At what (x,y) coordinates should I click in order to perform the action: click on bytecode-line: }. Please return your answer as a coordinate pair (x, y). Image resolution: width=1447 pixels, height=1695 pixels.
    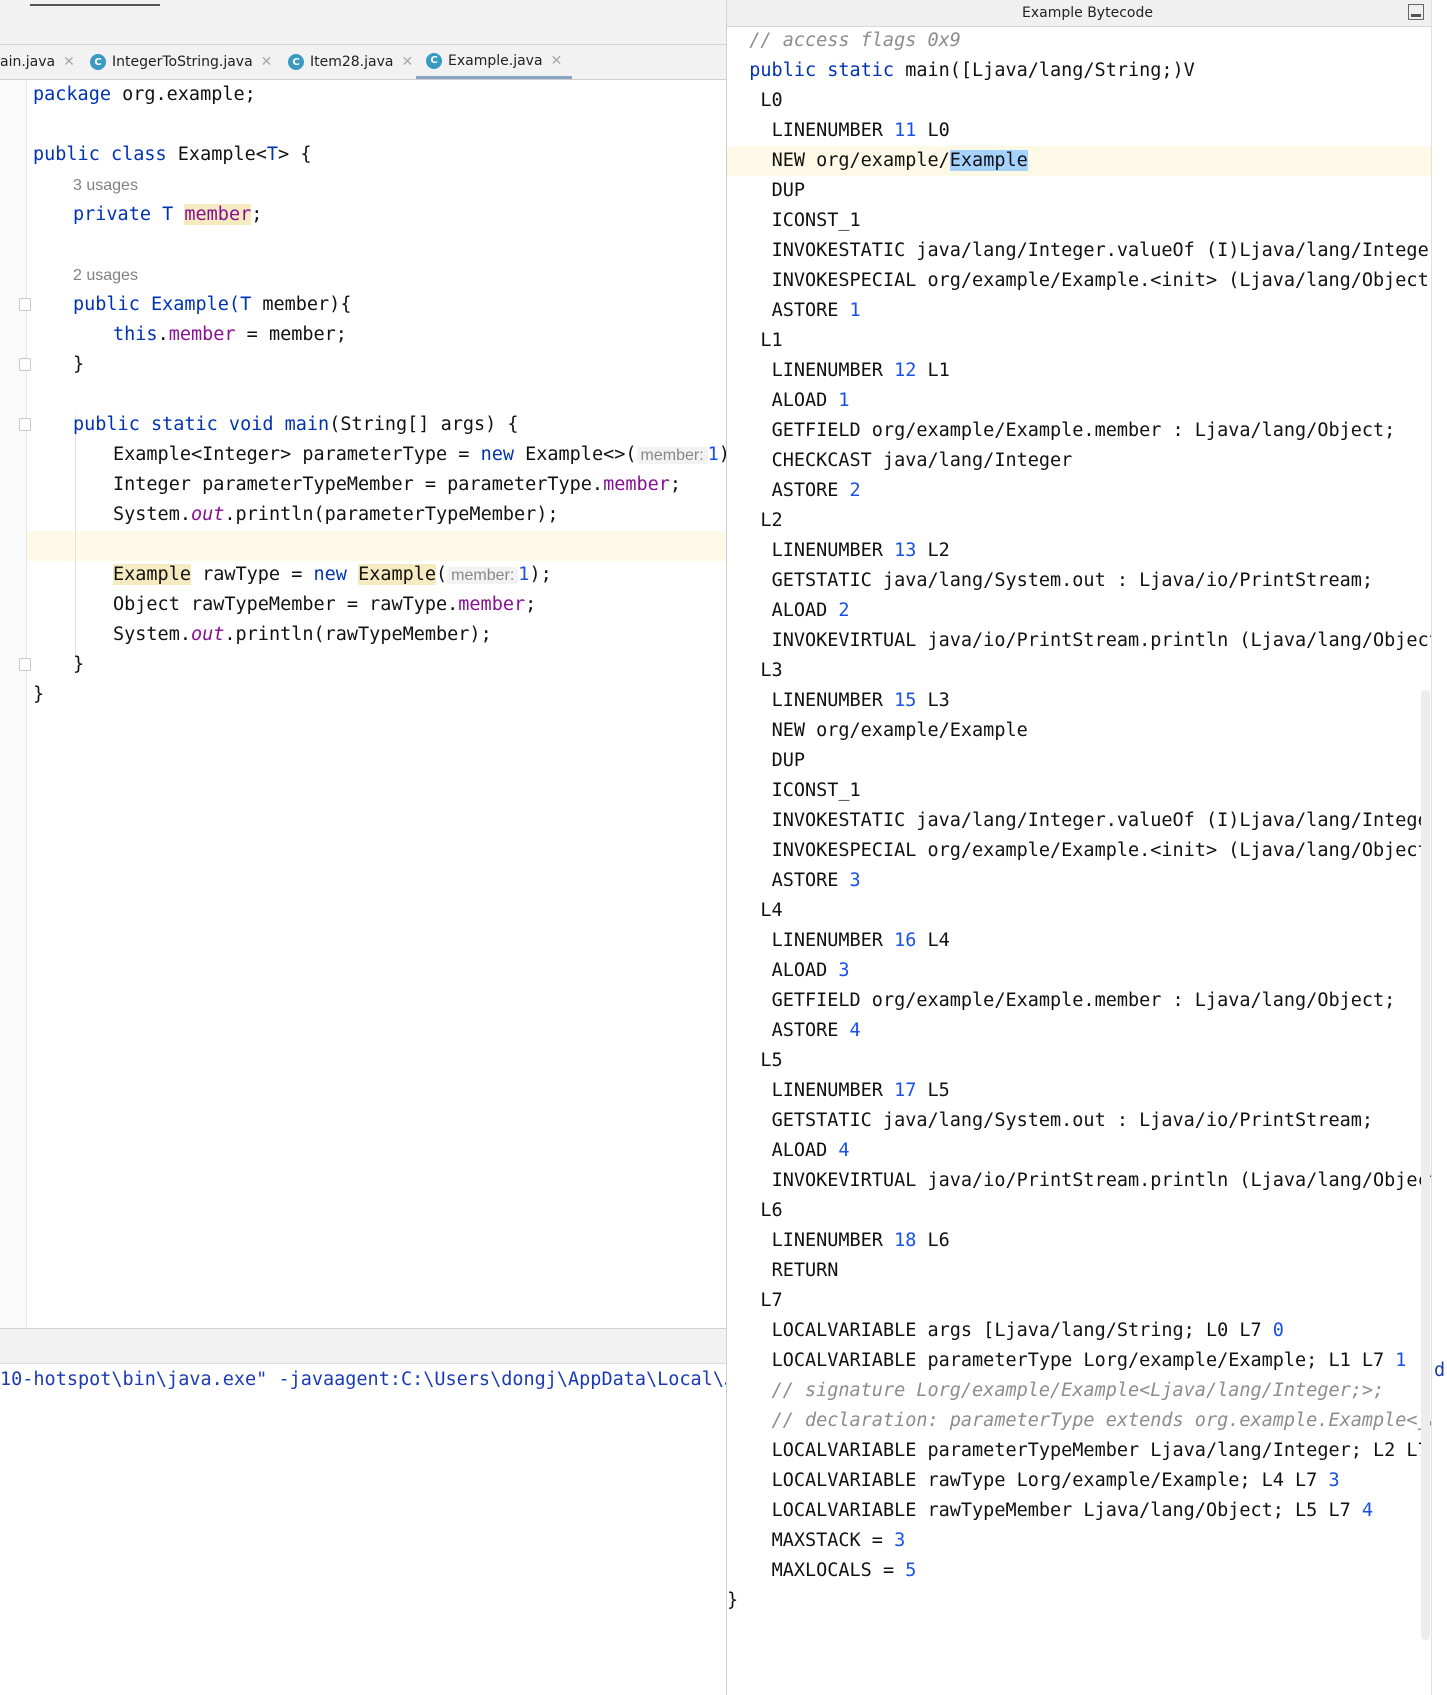
    Looking at the image, I should click on (733, 1600).